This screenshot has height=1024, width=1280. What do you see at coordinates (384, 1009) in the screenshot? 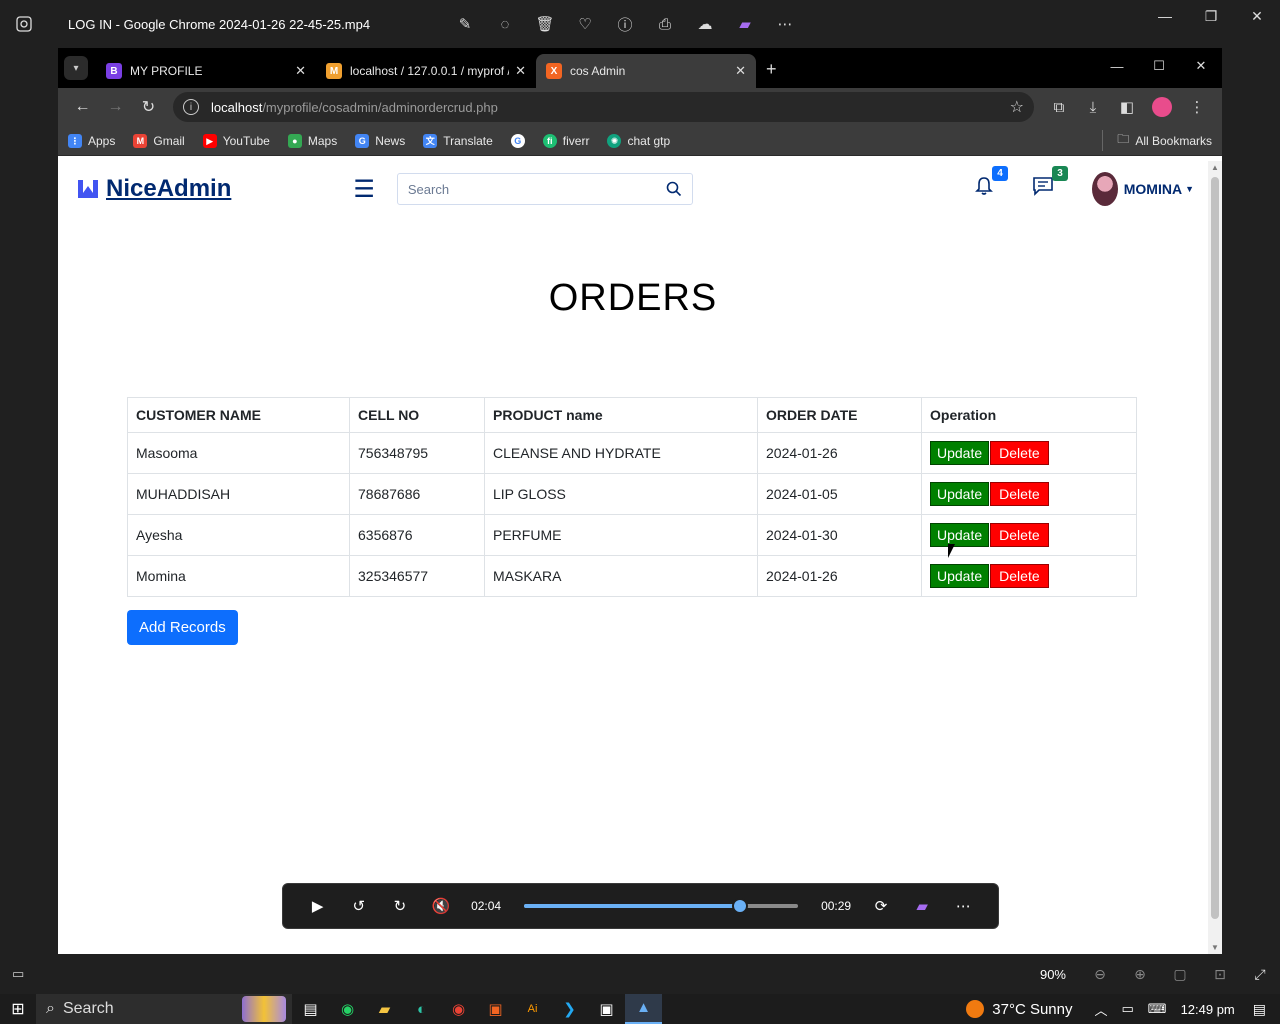
I see `file-explorer-icon: ▰` at bounding box center [384, 1009].